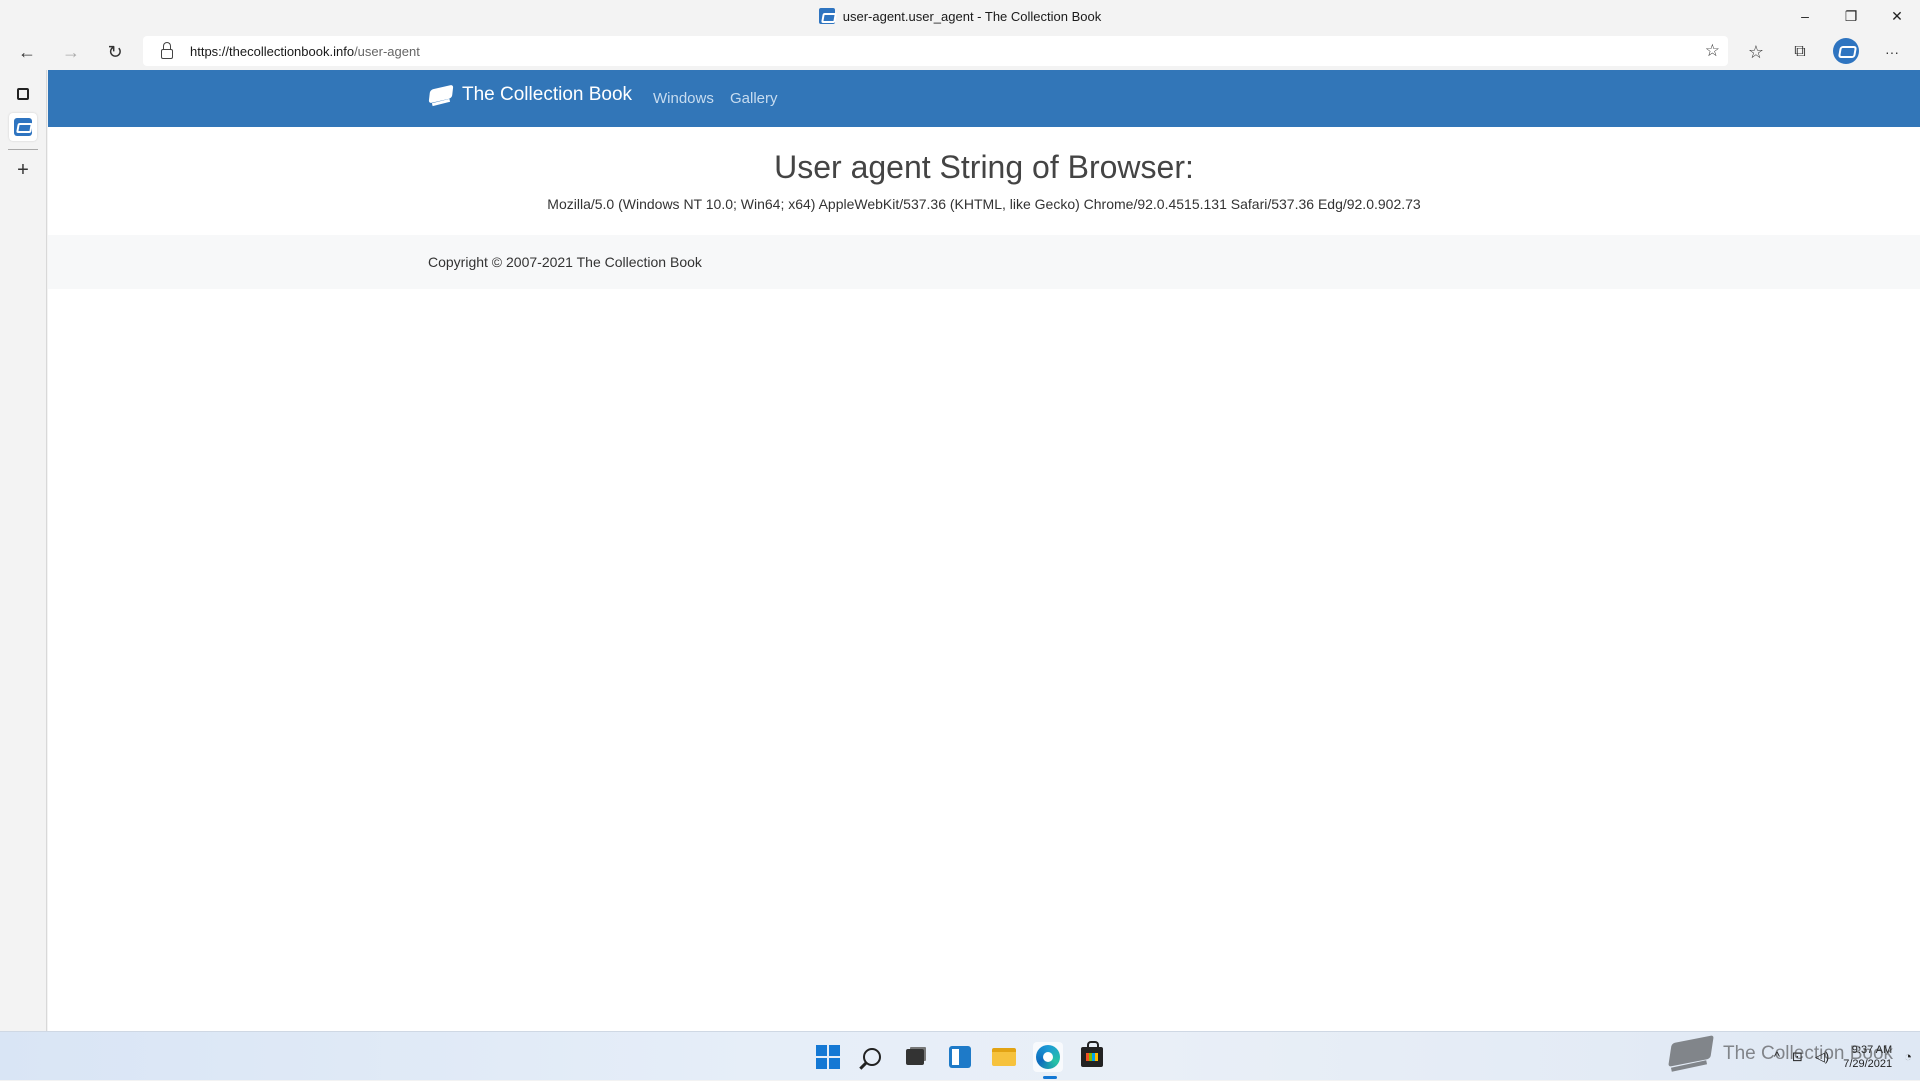  I want to click on nav-link-windows: Windows, so click(683, 98).